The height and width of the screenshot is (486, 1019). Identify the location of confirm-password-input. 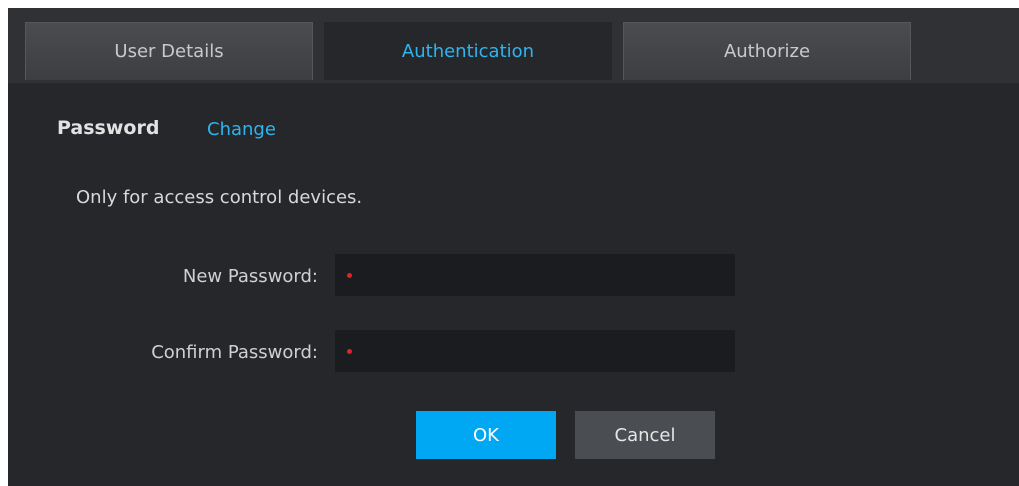
(535, 351).